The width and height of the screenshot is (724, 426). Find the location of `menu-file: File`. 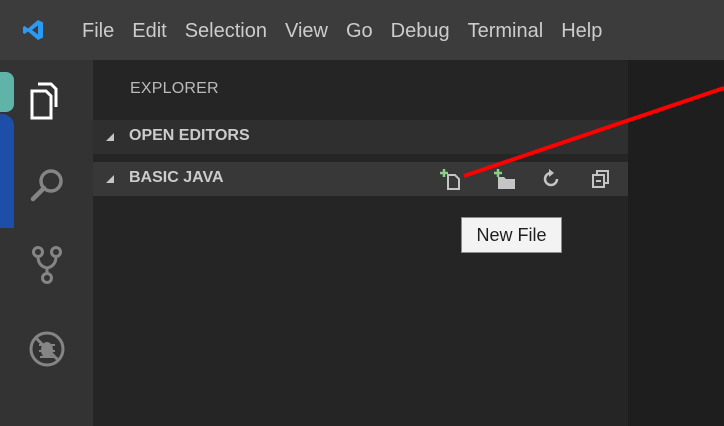

menu-file: File is located at coordinates (105, 31).